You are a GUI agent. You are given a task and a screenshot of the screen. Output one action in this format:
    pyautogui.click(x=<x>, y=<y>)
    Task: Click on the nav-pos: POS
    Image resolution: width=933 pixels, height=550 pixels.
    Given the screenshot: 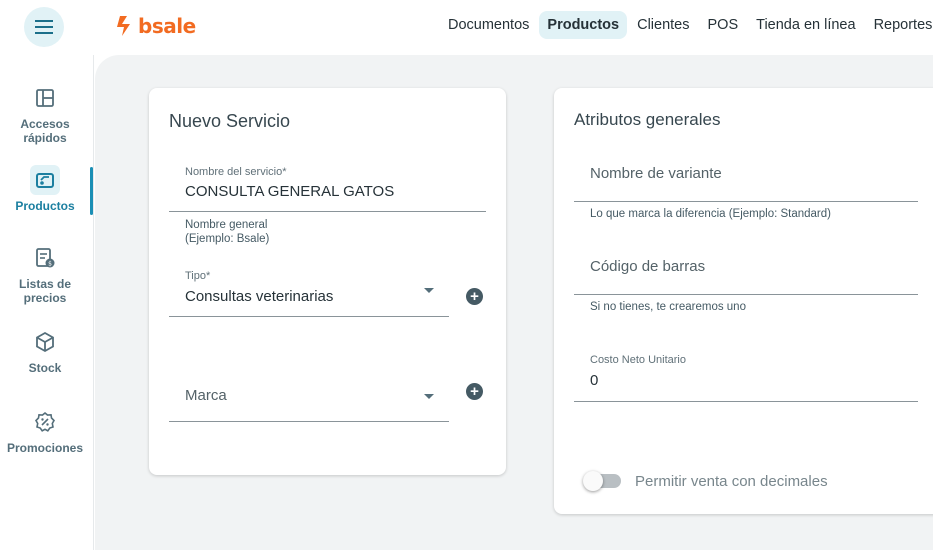 What is the action you would take?
    pyautogui.click(x=723, y=25)
    